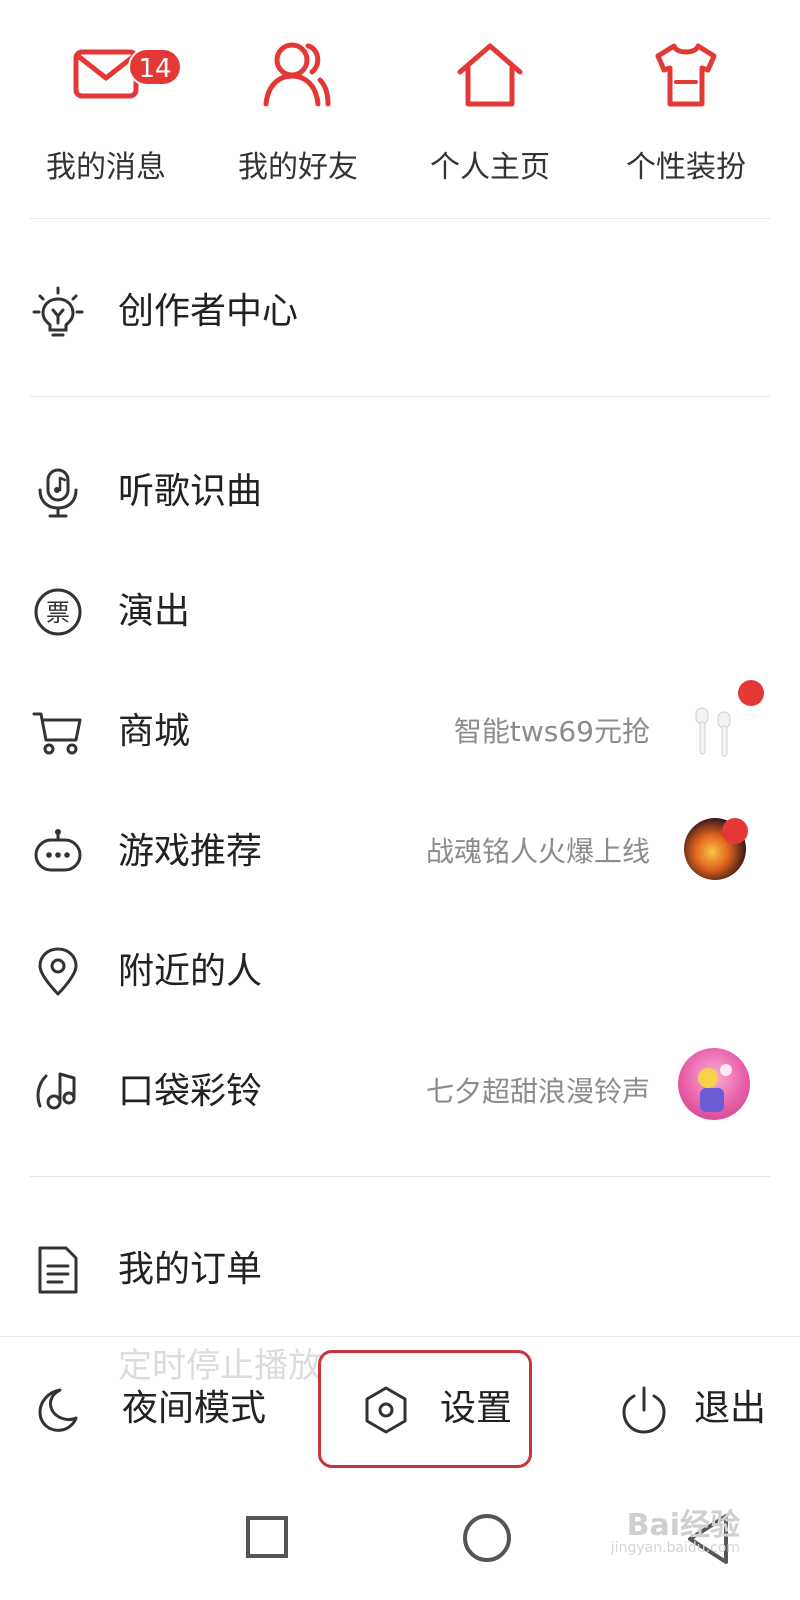  What do you see at coordinates (490, 167) in the screenshot?
I see `quick-action-label: 个人主页` at bounding box center [490, 167].